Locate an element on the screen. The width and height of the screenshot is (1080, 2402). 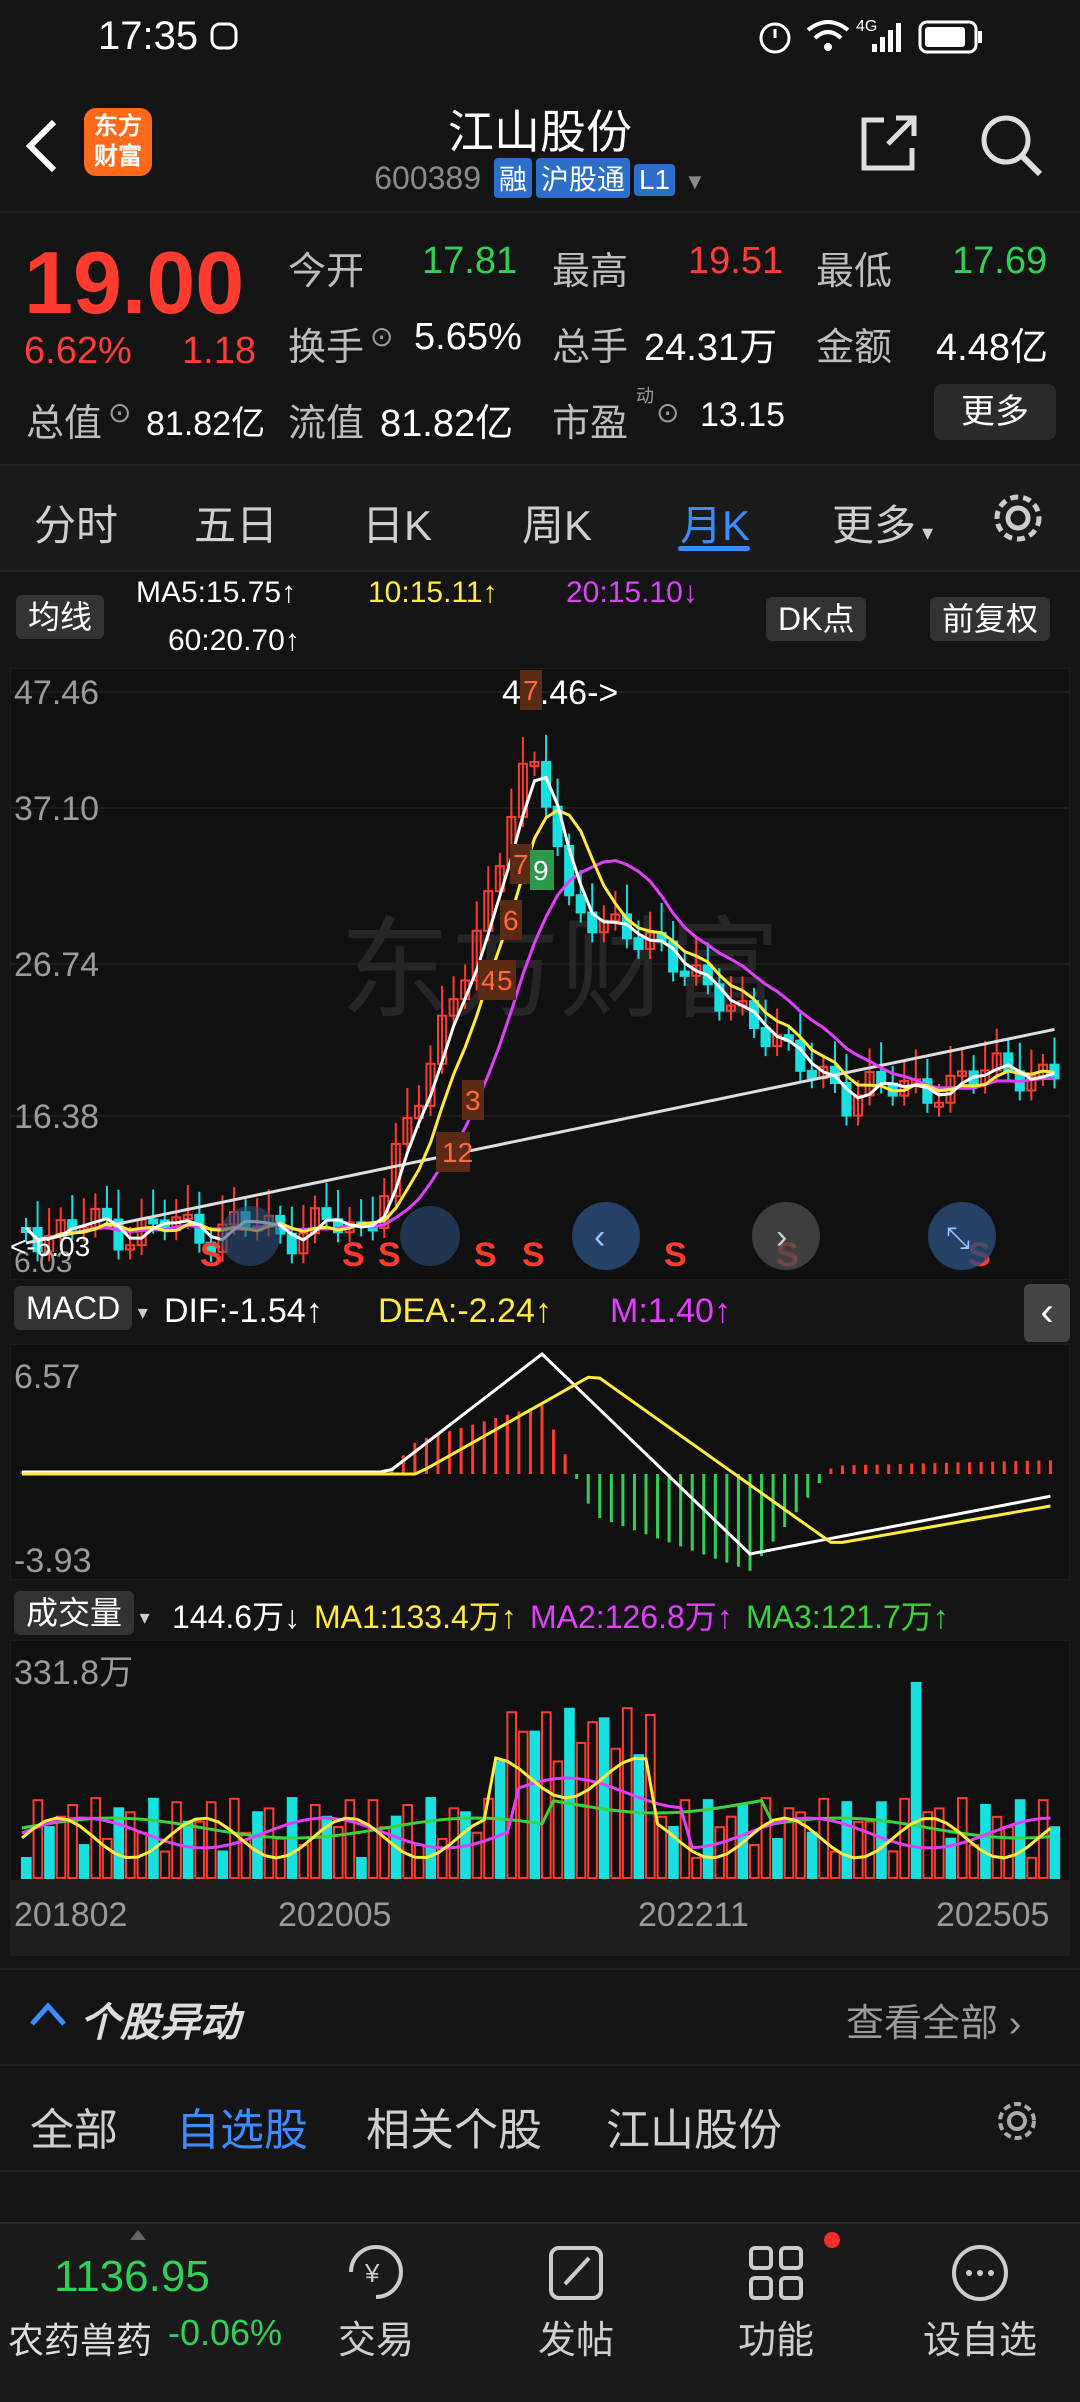
dk-point-button: DK点 is located at coordinates (816, 617).